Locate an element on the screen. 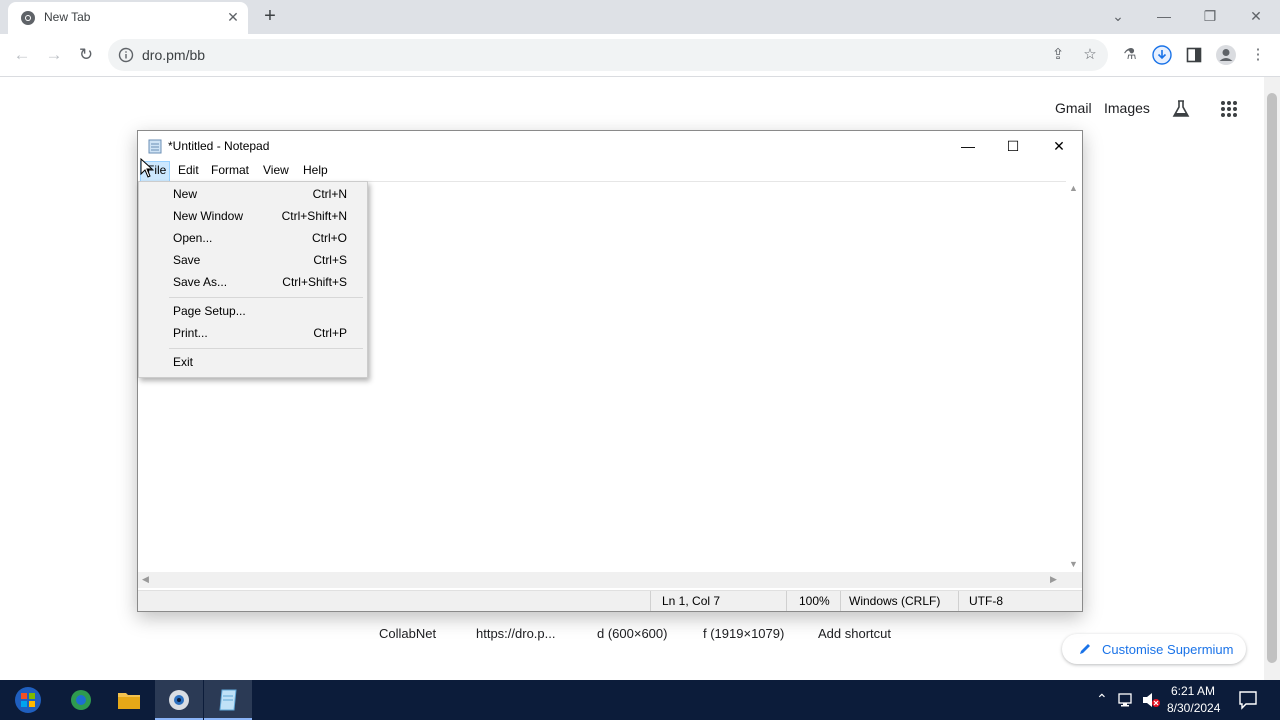 This screenshot has height=720, width=1280. menu-item-shortcut: Ctrl+Shift+N is located at coordinates (314, 216).